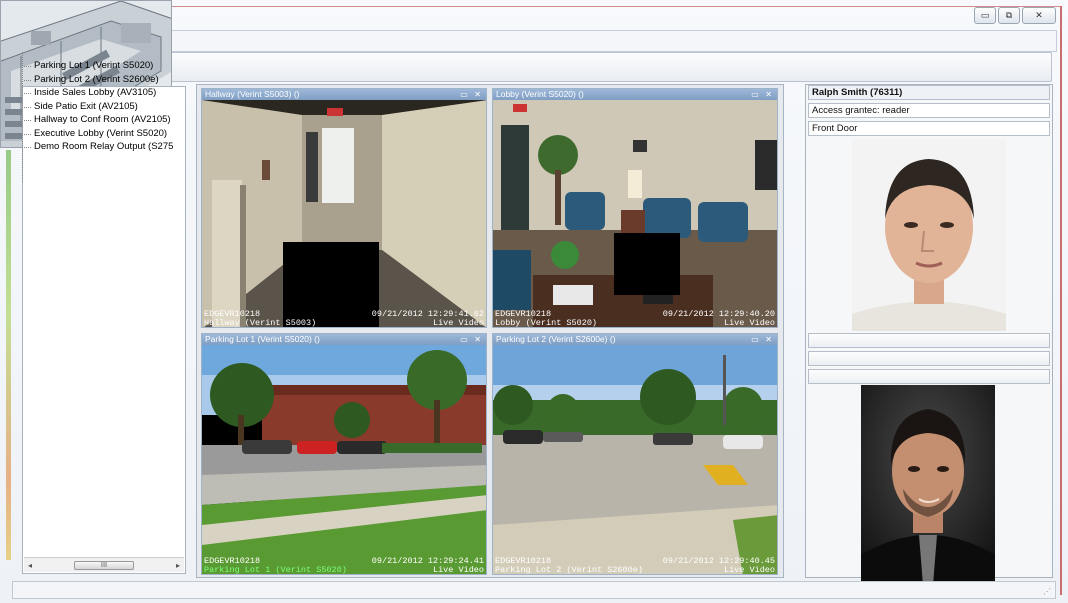 The image size is (1068, 603). I want to click on window-edge, so click(616, 6).